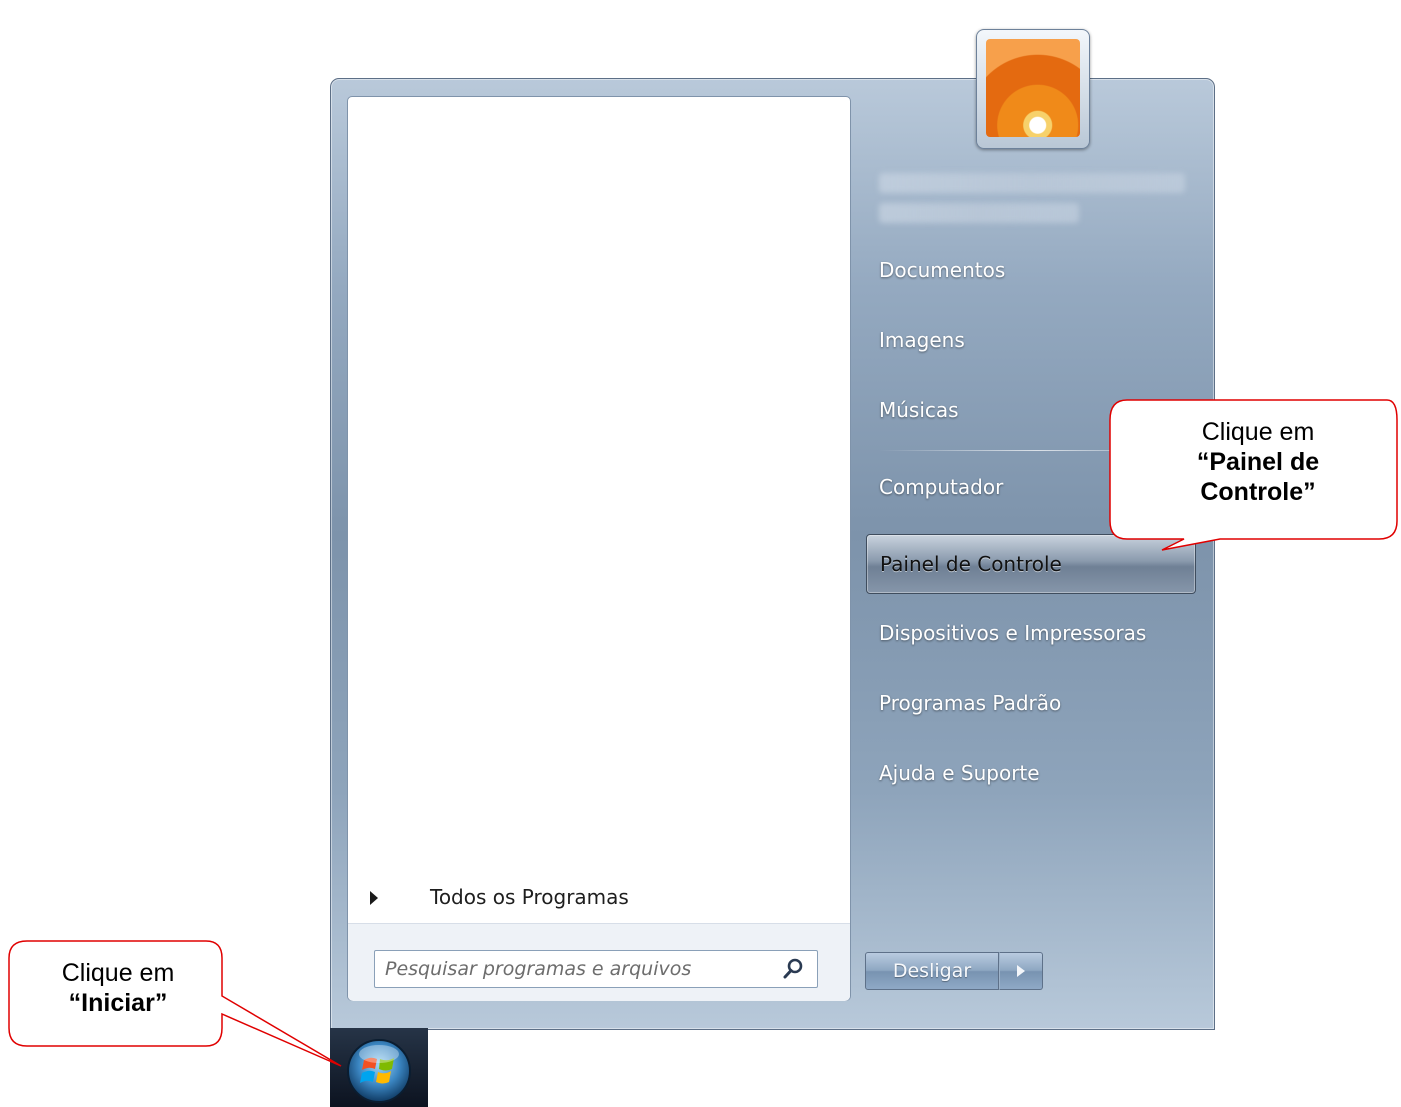 The width and height of the screenshot is (1401, 1107). I want to click on search-area, so click(599, 962).